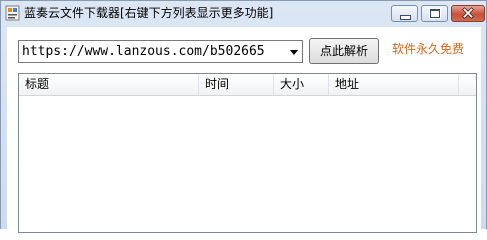  I want to click on url-combobox: https://www.lanzous.com/b502665, so click(160, 51).